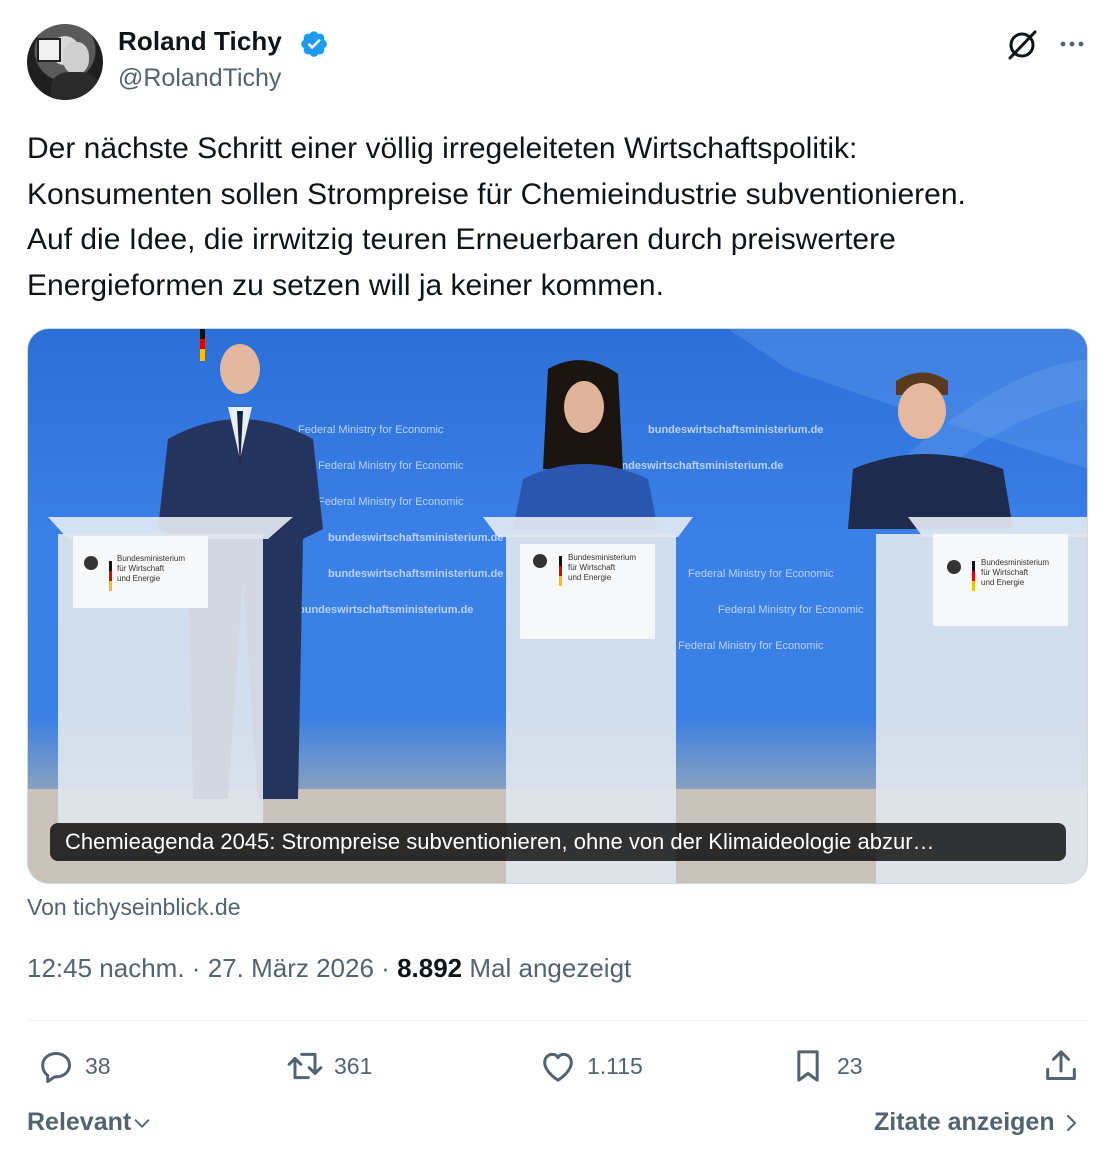  I want to click on bookmark-count: 23, so click(850, 1065).